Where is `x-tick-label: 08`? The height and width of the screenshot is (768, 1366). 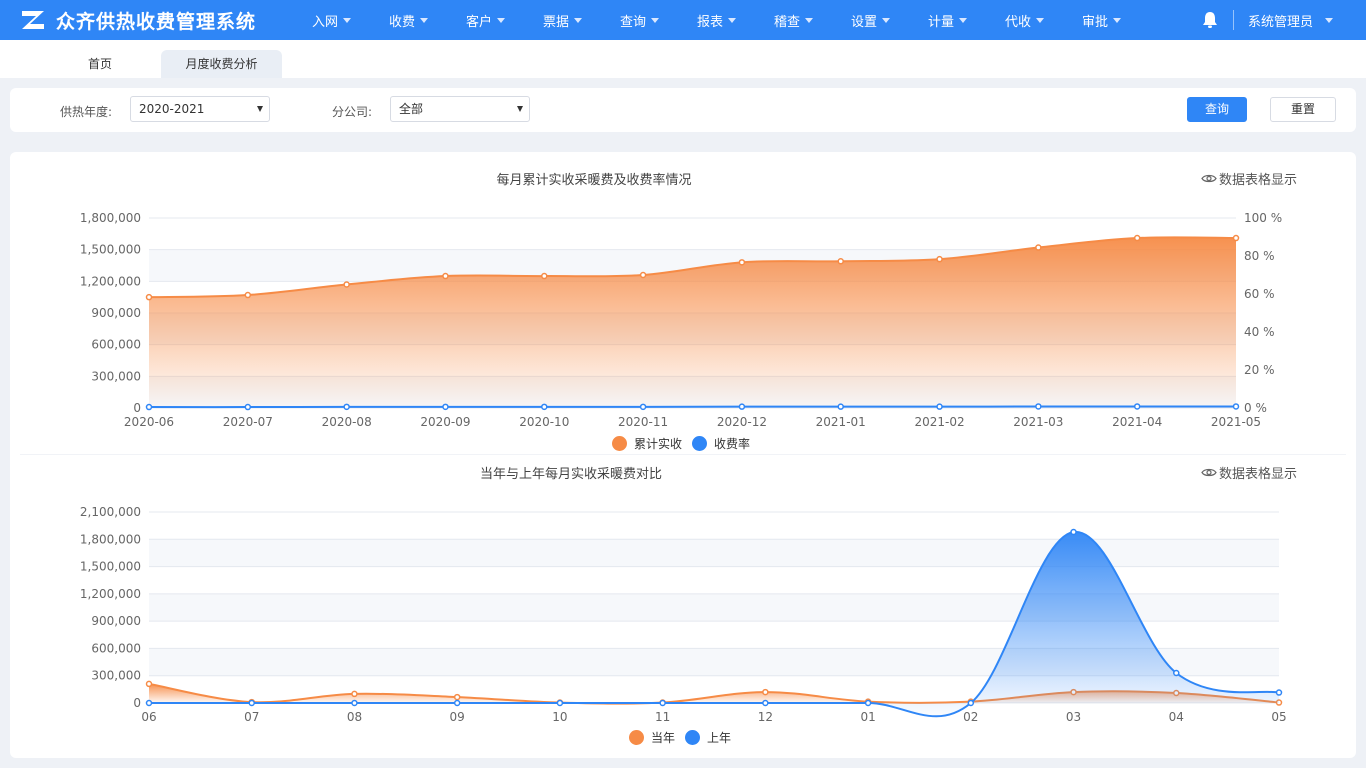 x-tick-label: 08 is located at coordinates (354, 717).